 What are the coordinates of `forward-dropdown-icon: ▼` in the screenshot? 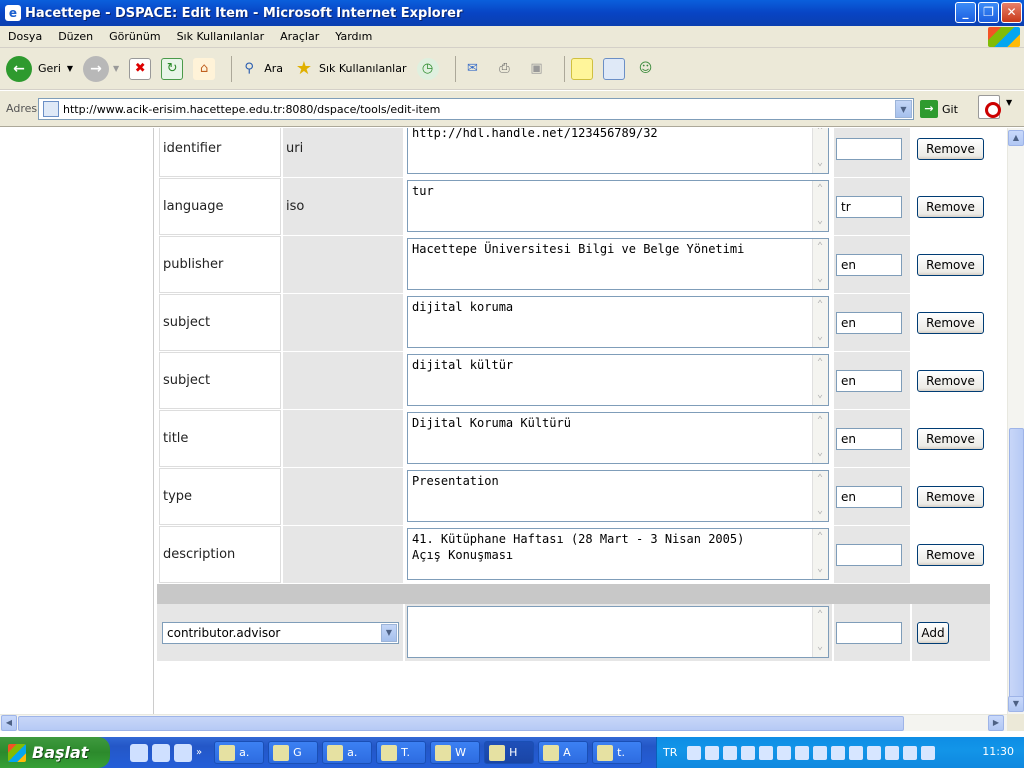 It's located at (116, 68).